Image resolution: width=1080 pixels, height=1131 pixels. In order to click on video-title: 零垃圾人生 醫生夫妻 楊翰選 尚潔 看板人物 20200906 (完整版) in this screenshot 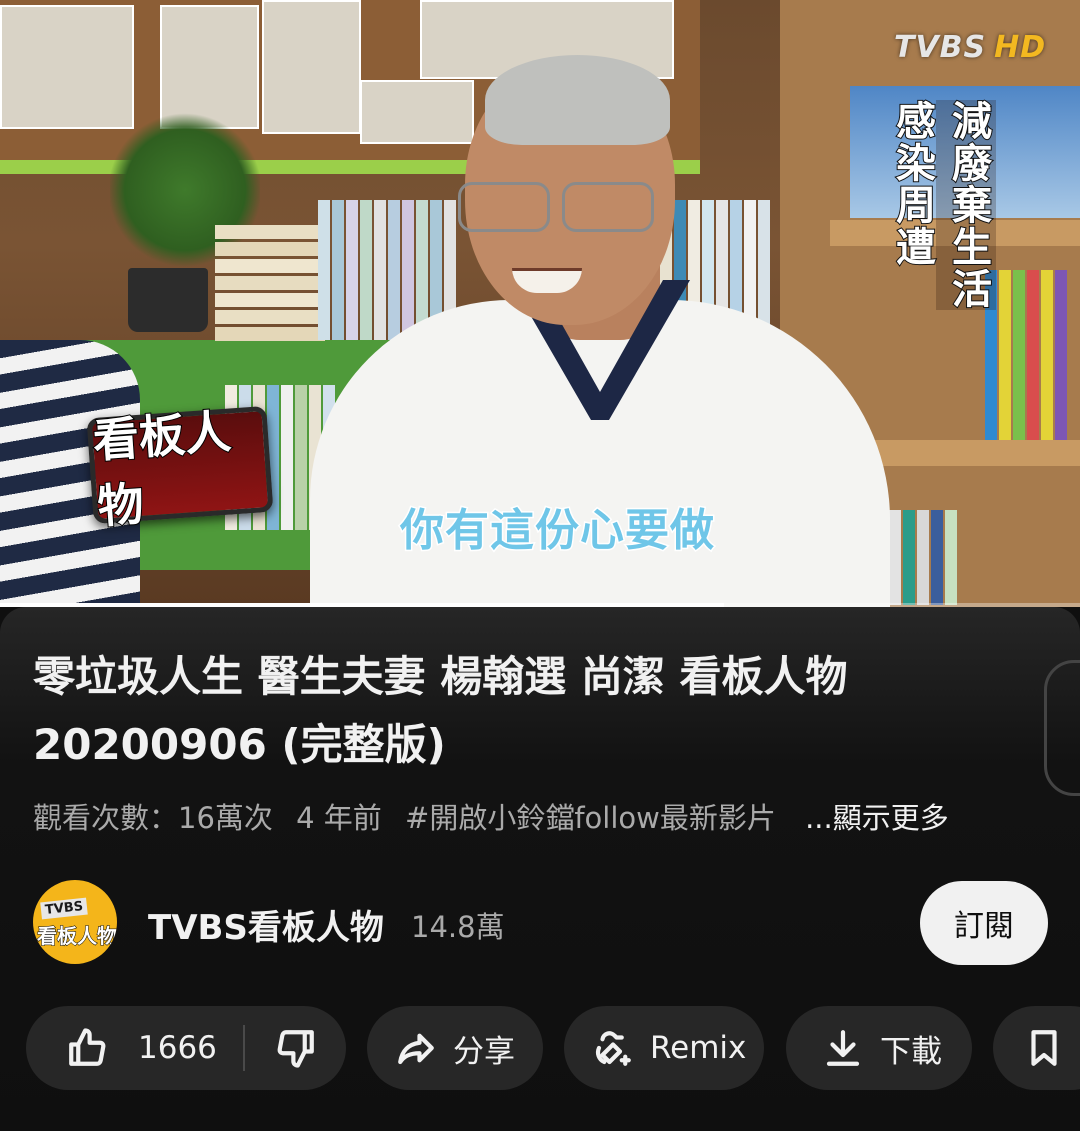, I will do `click(503, 711)`.